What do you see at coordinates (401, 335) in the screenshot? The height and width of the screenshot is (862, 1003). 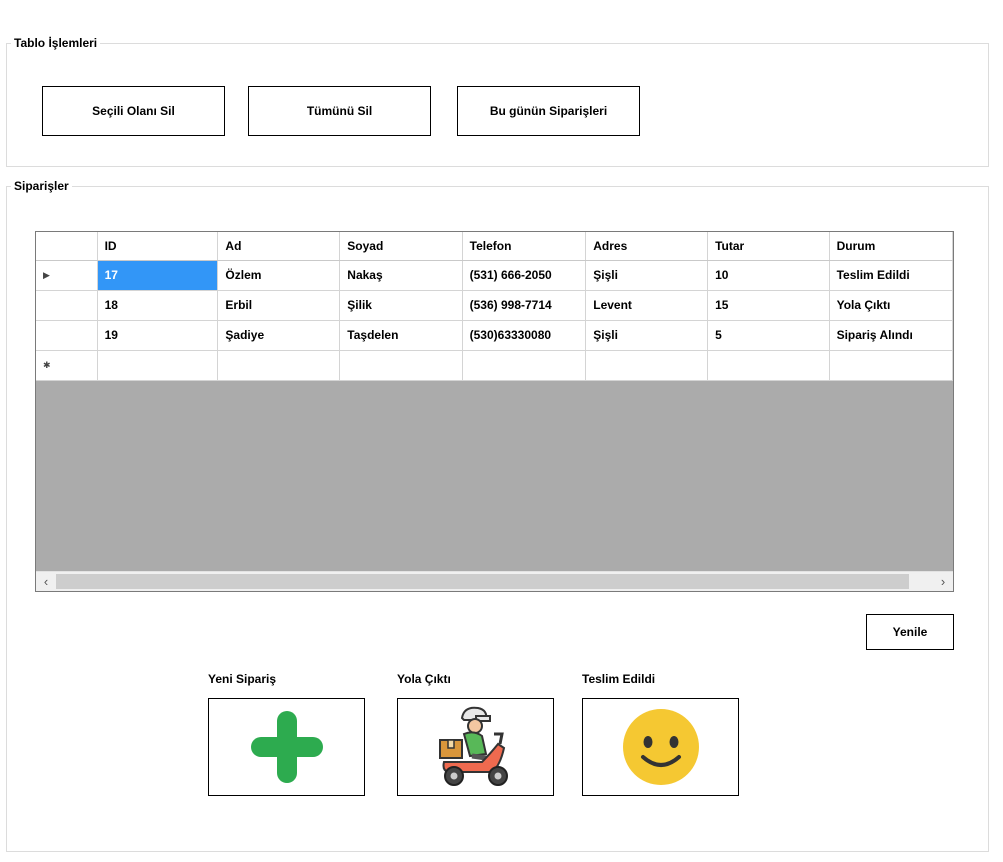 I see `cell-soyad: Taşdelen` at bounding box center [401, 335].